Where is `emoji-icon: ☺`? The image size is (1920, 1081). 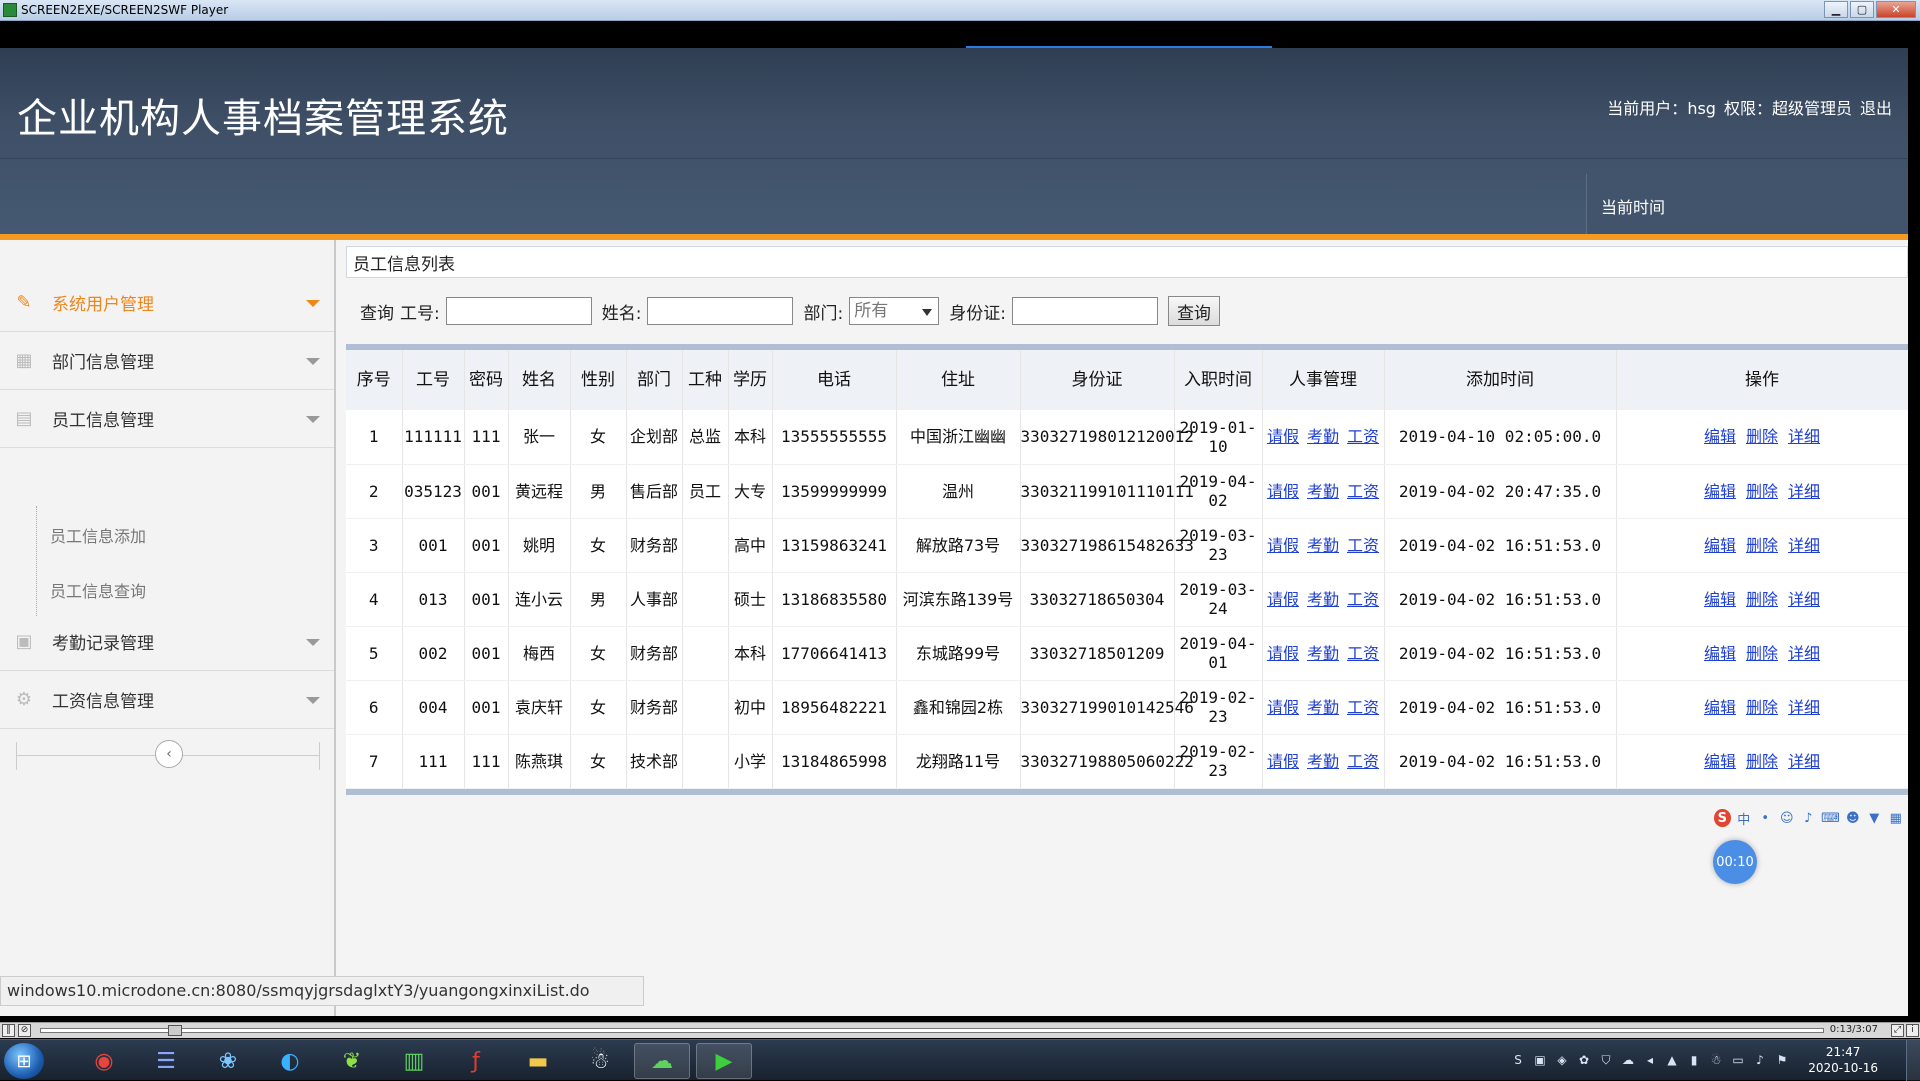 emoji-icon: ☺ is located at coordinates (1787, 818).